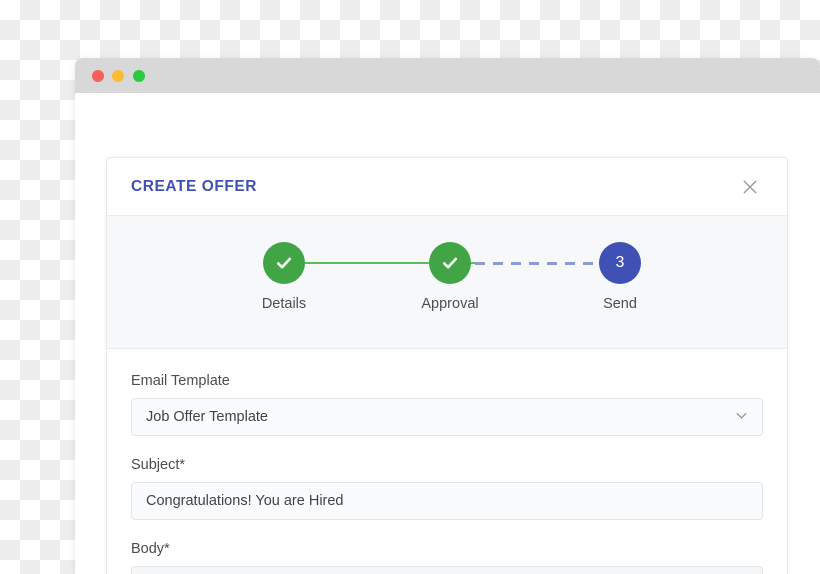  Describe the element at coordinates (180, 381) in the screenshot. I see `email-template-label: Email Template` at that location.